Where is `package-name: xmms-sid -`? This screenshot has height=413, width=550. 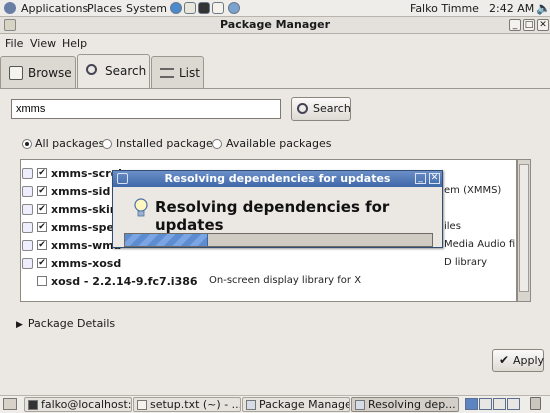 package-name: xmms-sid - is located at coordinates (85, 191).